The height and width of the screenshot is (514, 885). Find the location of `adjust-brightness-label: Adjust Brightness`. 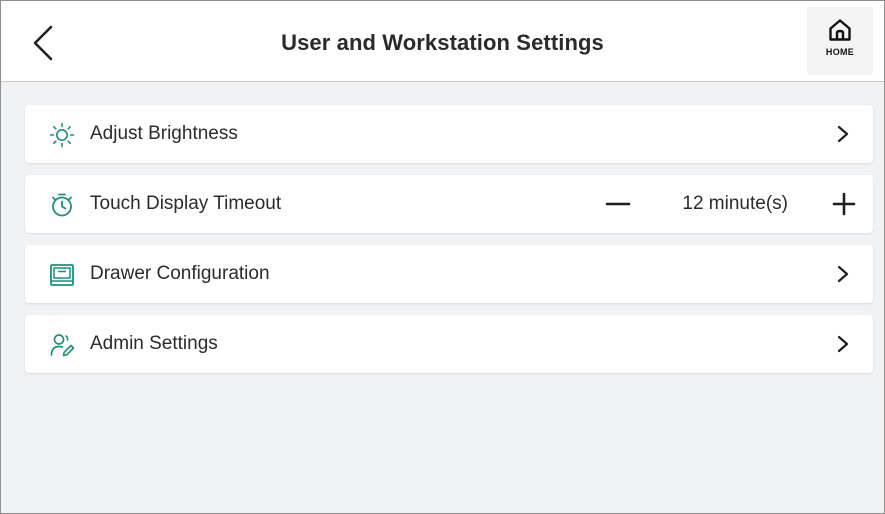

adjust-brightness-label: Adjust Brightness is located at coordinates (164, 133).